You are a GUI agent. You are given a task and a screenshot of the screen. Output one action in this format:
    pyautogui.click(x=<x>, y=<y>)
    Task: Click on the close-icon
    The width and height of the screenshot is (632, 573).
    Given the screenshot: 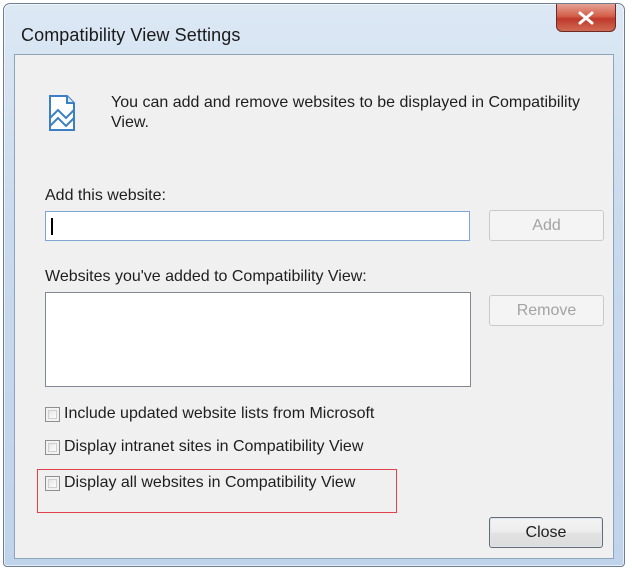 What is the action you would take?
    pyautogui.click(x=586, y=17)
    